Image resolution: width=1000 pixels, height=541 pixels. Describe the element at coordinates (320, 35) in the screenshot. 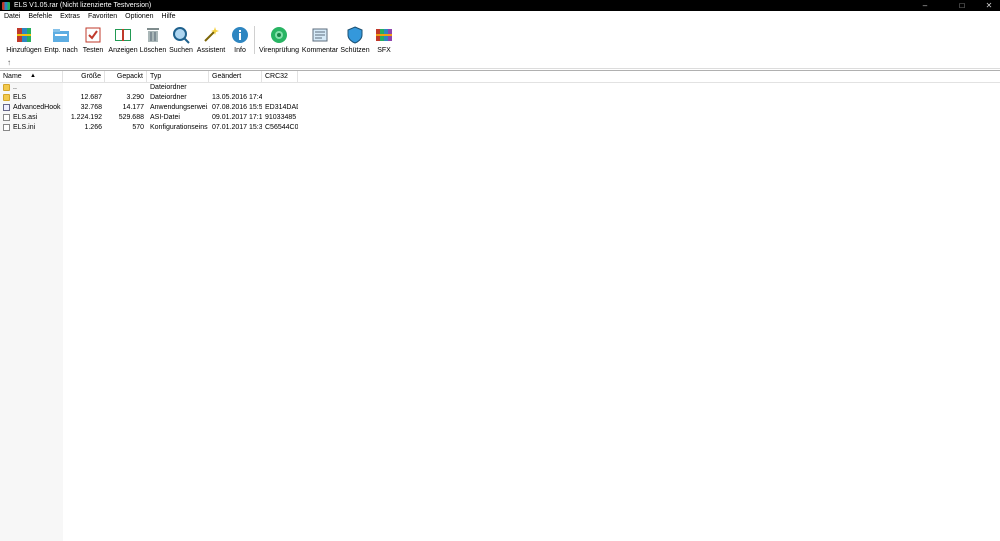

I see `comment-icon` at that location.